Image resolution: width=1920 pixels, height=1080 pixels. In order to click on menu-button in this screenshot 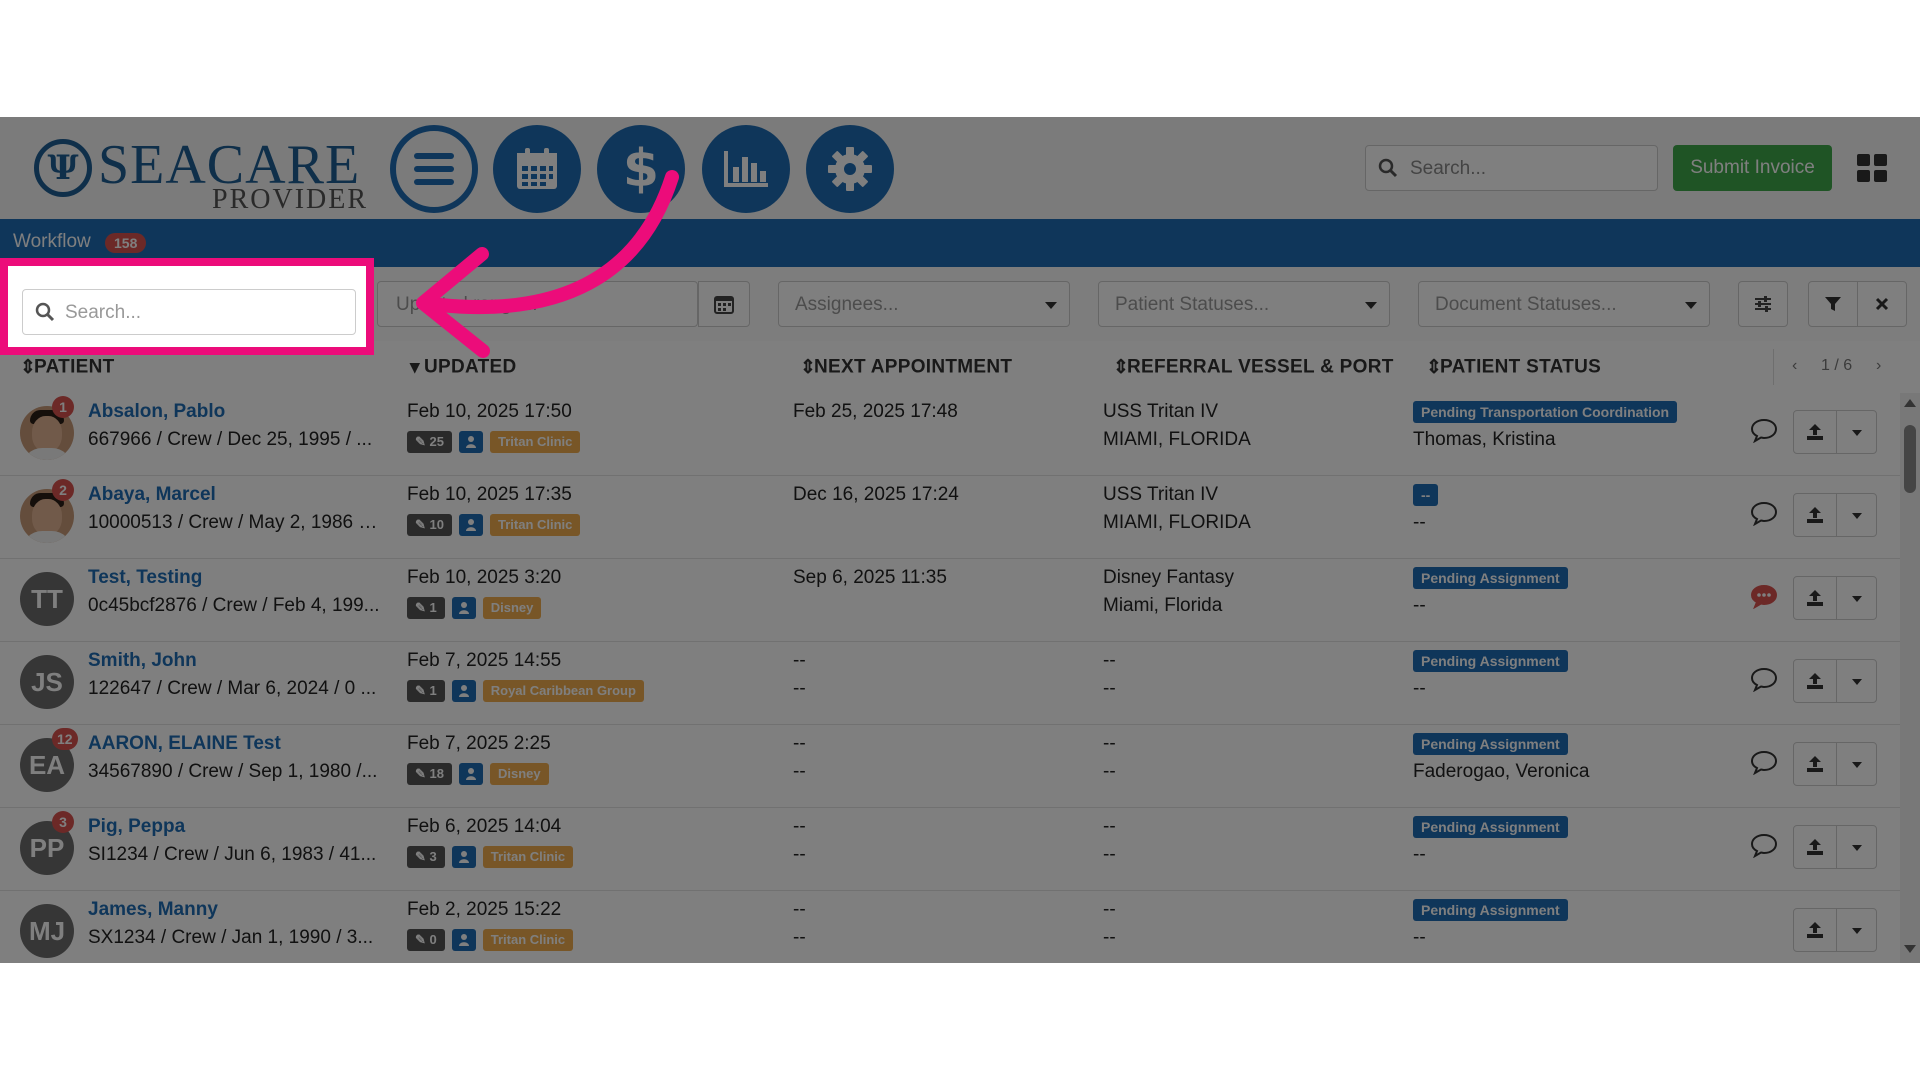, I will do `click(434, 169)`.